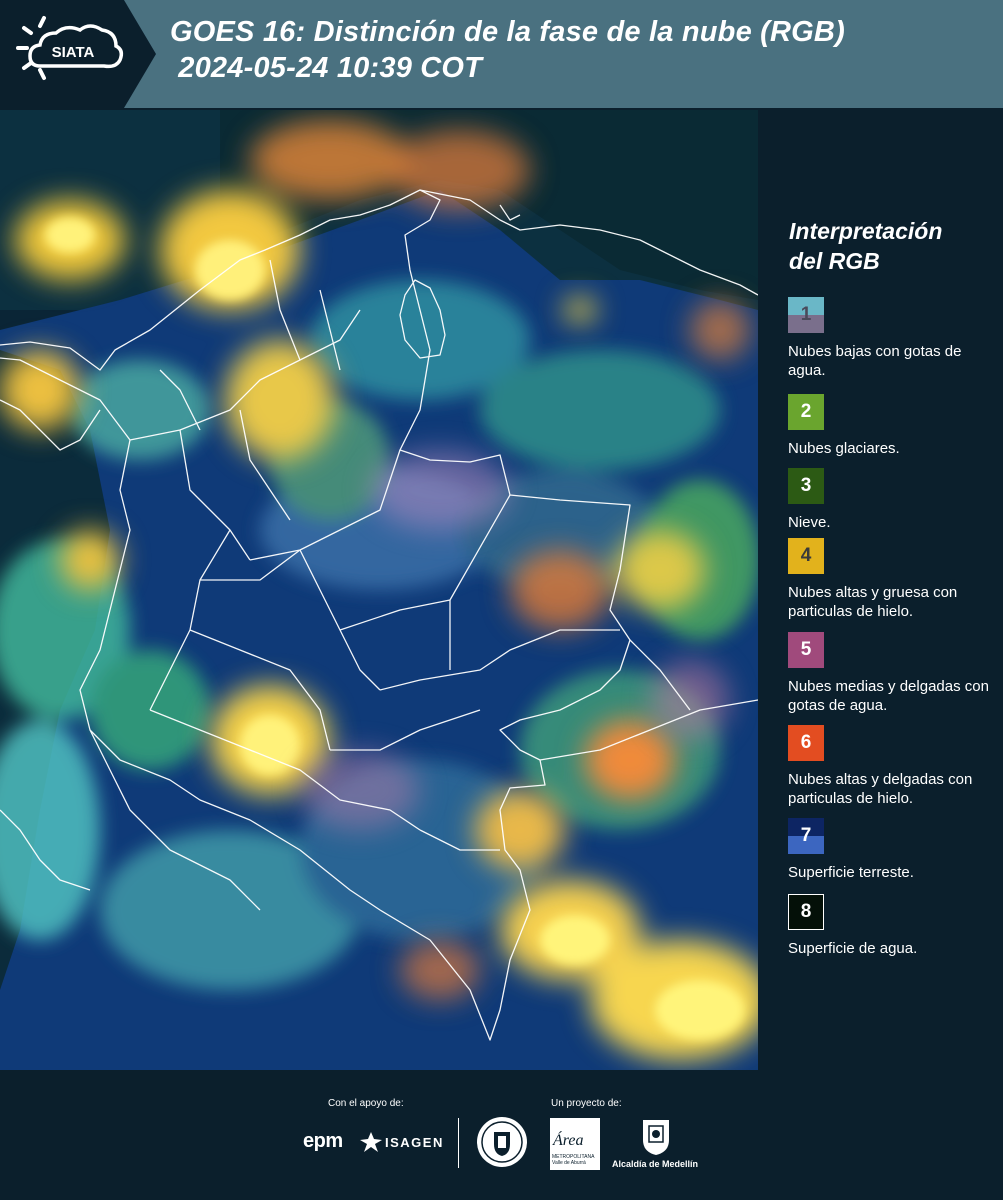 The image size is (1003, 1200). What do you see at coordinates (890, 926) in the screenshot?
I see `legend-item-8: 8 Superficie de agua.` at bounding box center [890, 926].